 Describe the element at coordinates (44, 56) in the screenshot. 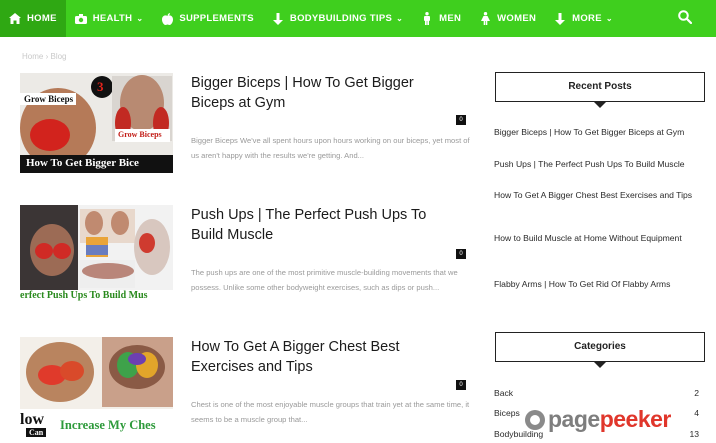

I see `breadcrumb: Home › Blog` at that location.